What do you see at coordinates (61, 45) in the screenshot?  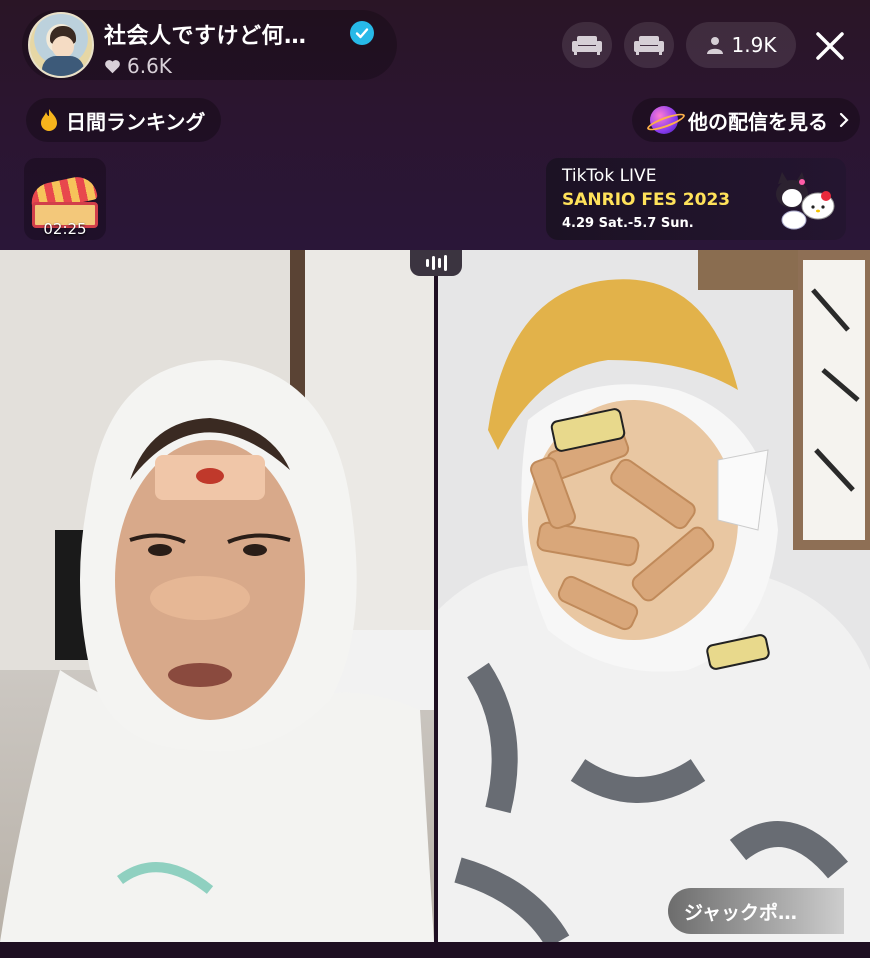 I see `host-avatar` at bounding box center [61, 45].